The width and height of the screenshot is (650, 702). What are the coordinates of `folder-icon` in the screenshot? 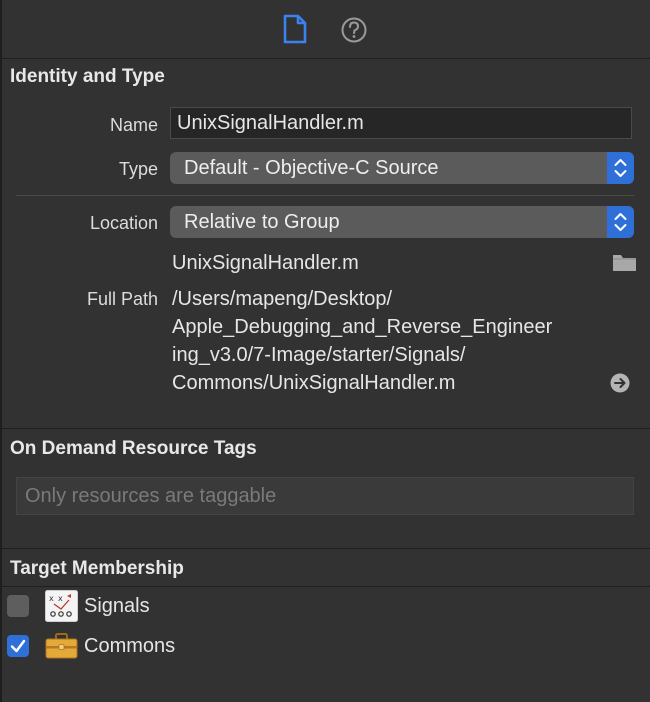 It's located at (624, 264).